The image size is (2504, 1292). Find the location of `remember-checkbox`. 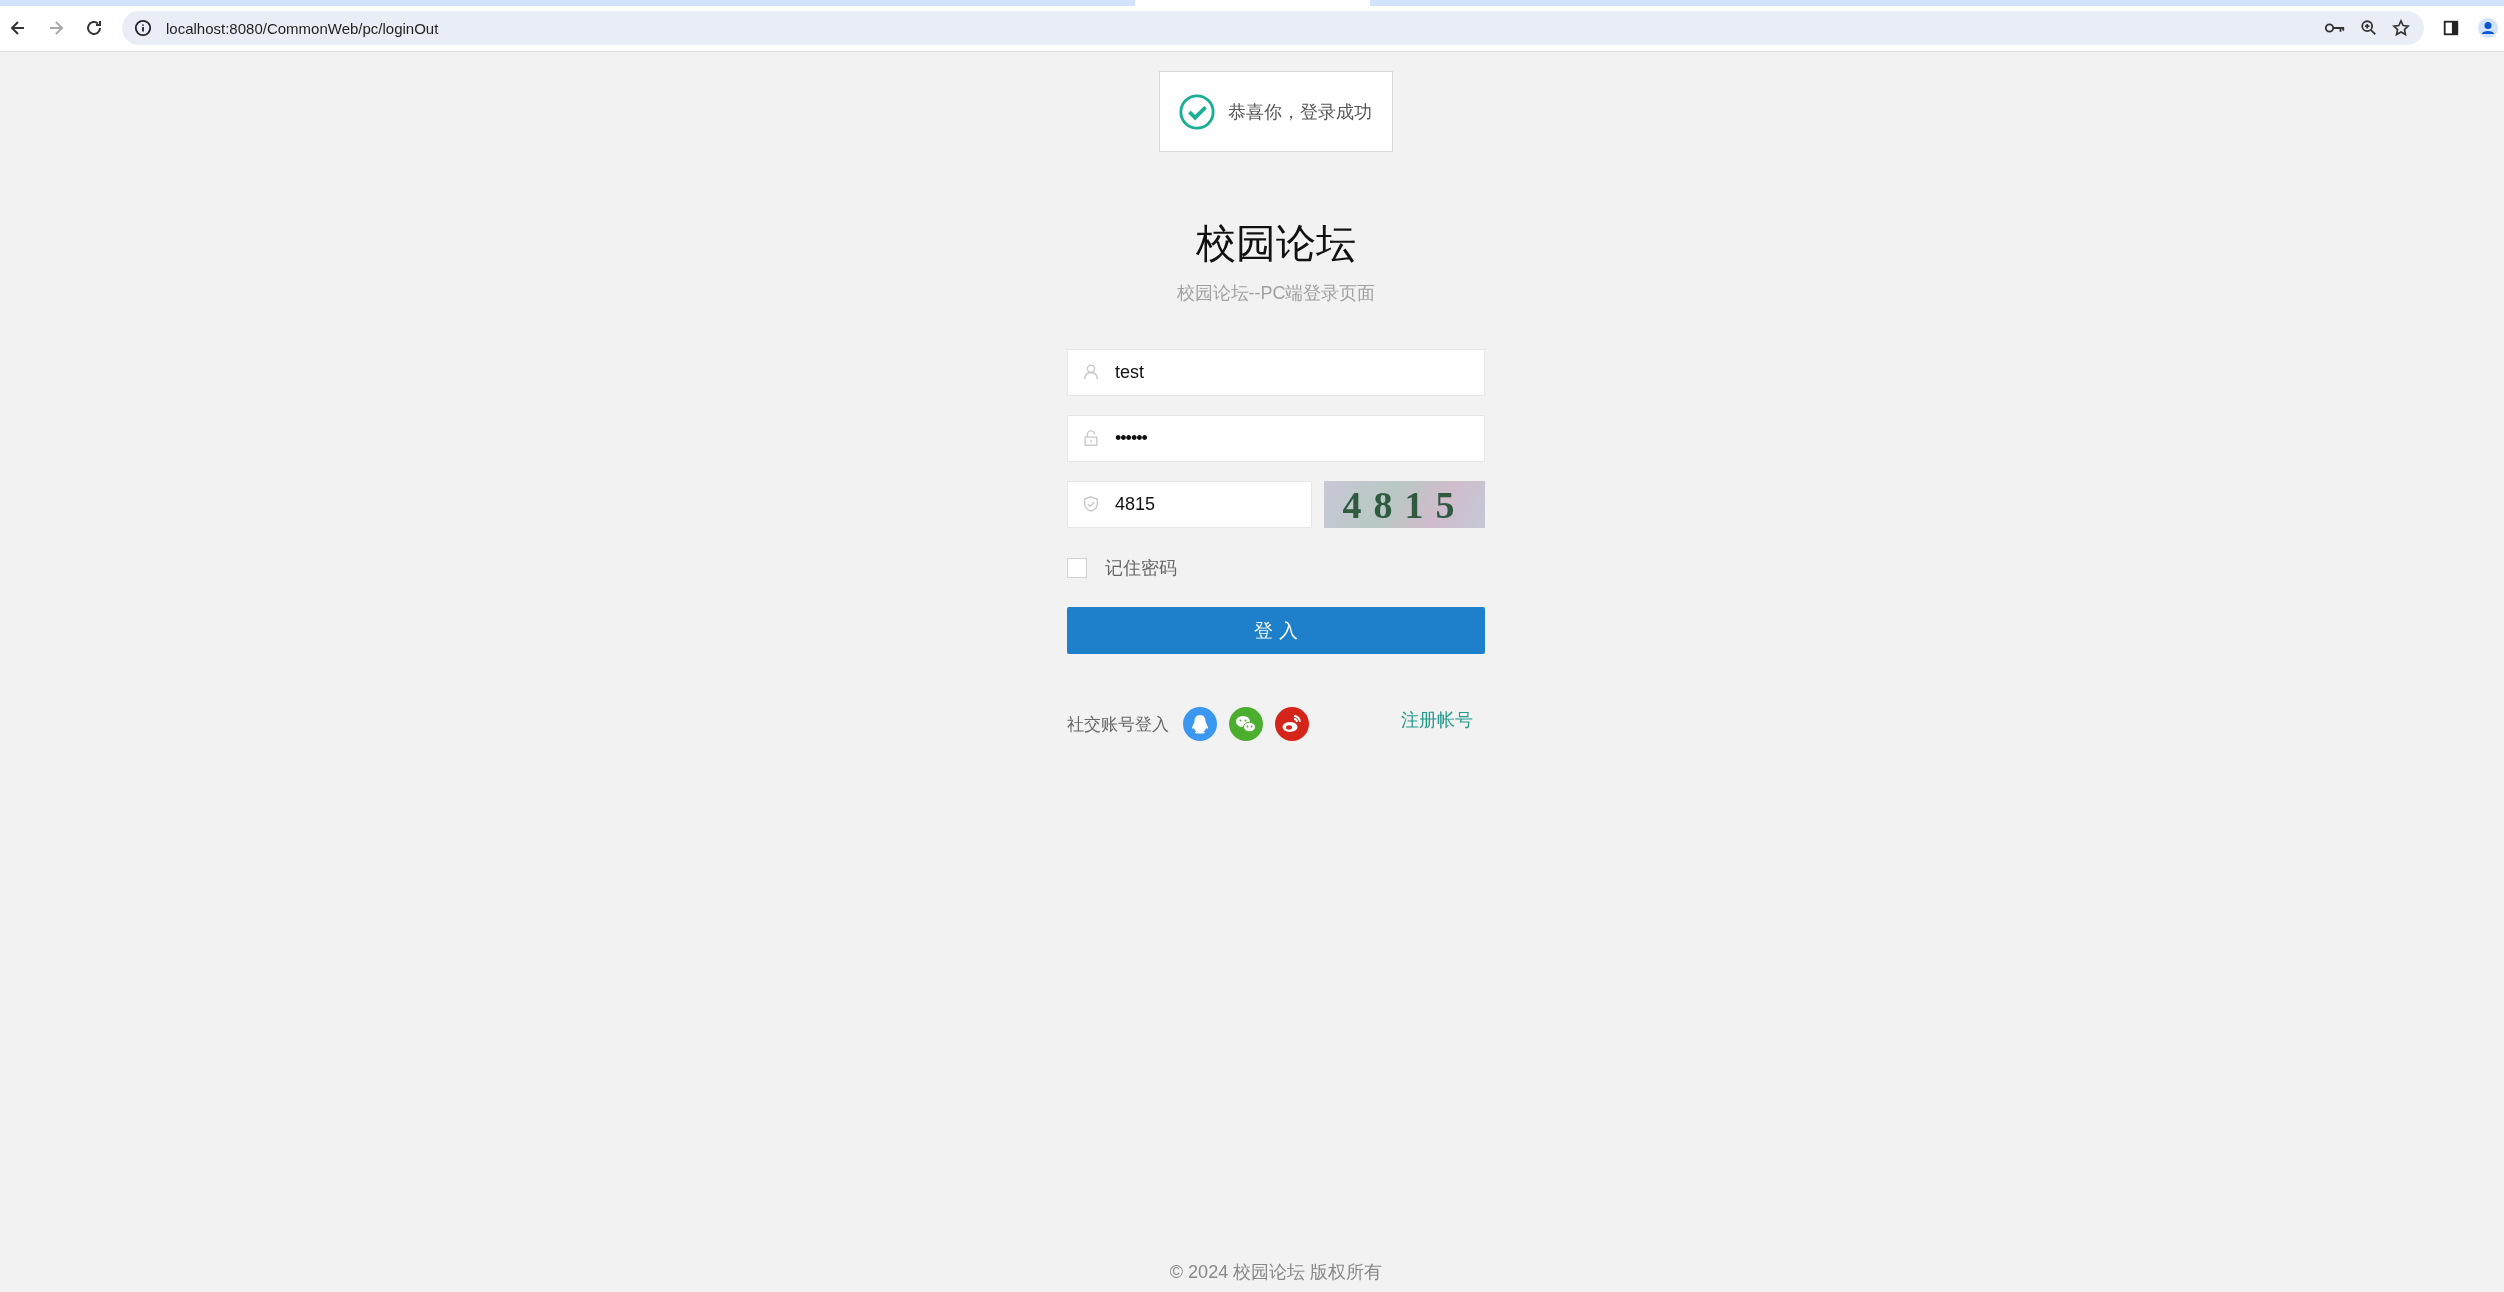

remember-checkbox is located at coordinates (1077, 568).